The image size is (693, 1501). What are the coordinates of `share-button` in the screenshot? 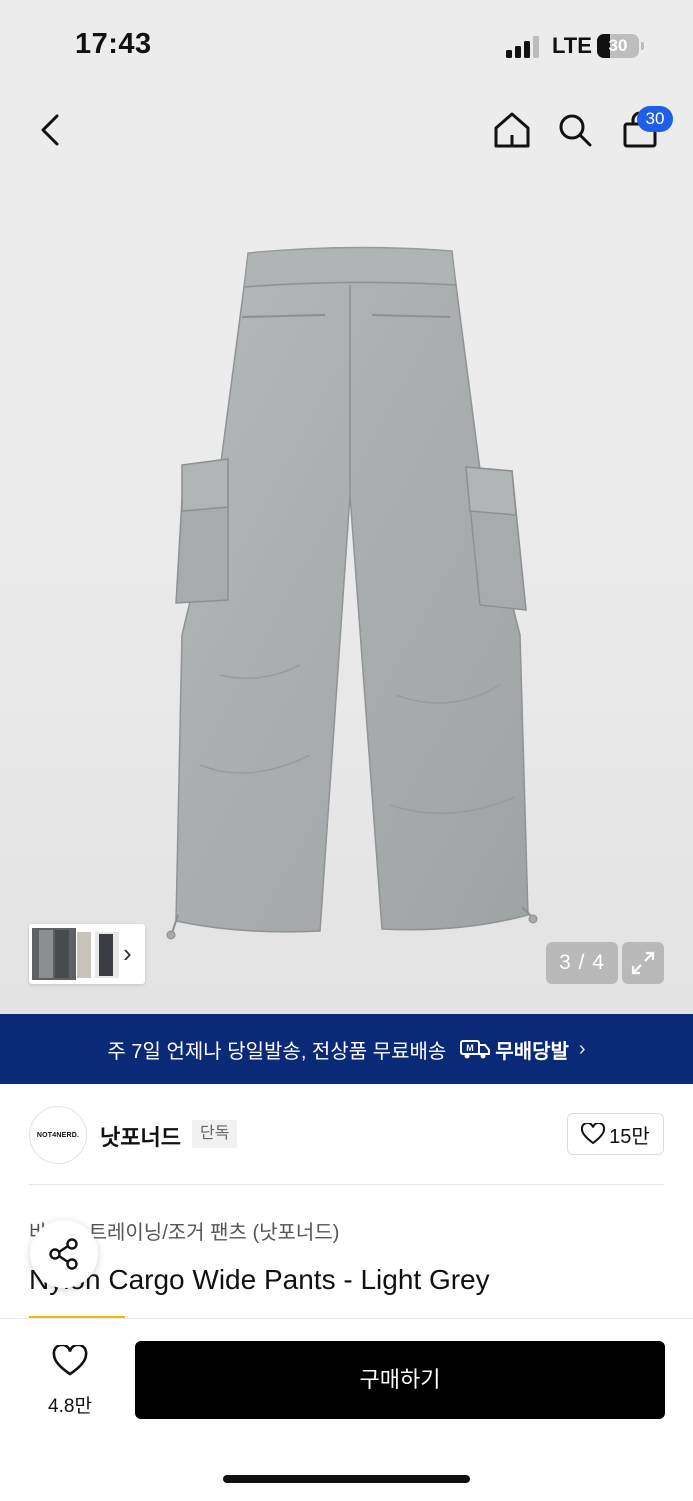 It's located at (64, 1254).